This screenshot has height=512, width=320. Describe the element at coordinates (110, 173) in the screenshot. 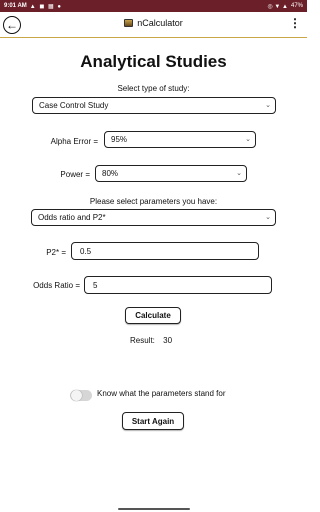

I see `power-value: 80%` at that location.